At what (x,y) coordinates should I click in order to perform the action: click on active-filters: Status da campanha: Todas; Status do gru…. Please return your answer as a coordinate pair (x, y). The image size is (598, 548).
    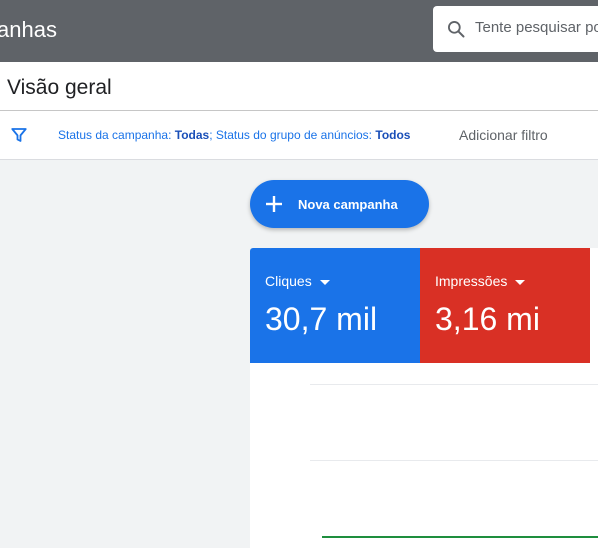
    Looking at the image, I should click on (234, 135).